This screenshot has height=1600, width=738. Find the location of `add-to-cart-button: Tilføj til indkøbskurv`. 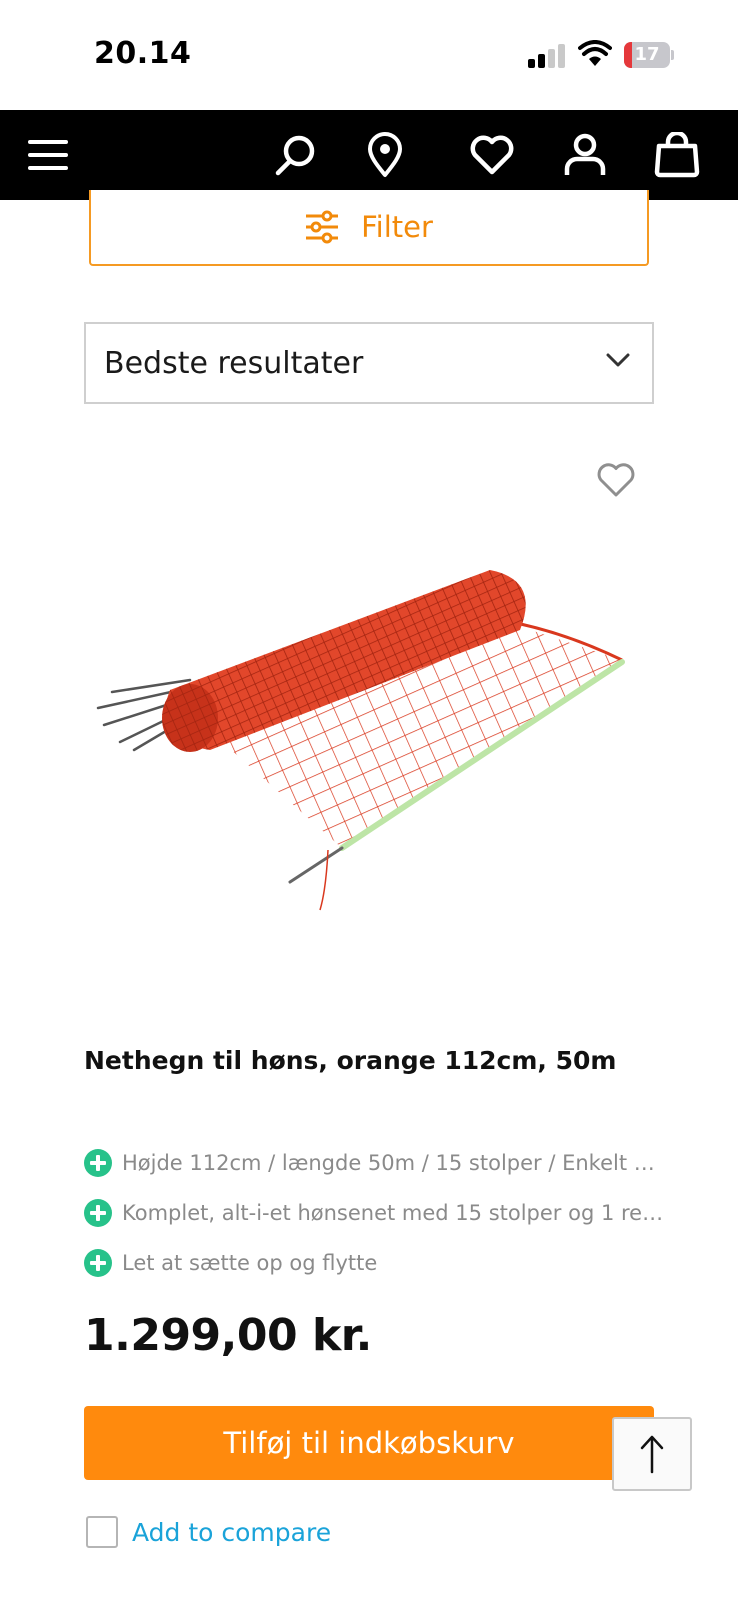

add-to-cart-button: Tilføj til indkøbskurv is located at coordinates (369, 1443).